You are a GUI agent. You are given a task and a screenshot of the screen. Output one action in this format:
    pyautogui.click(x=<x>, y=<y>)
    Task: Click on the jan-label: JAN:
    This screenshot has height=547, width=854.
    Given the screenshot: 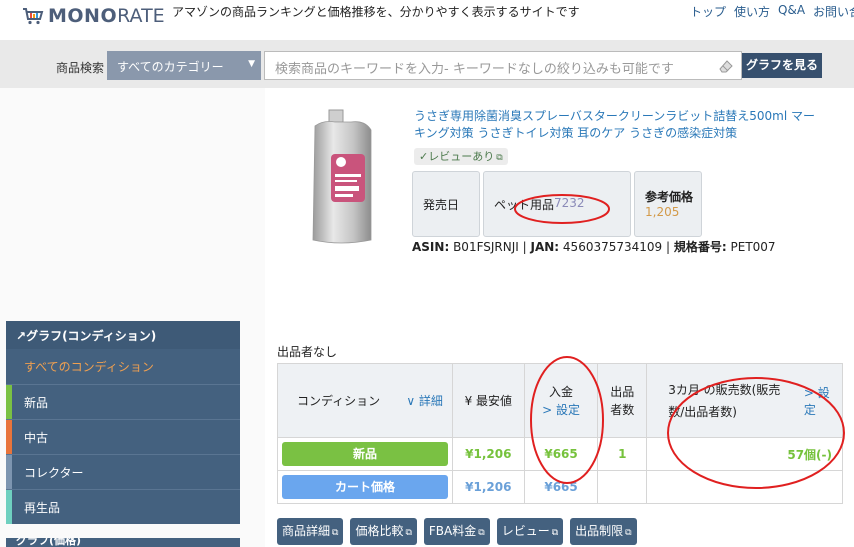 What is the action you would take?
    pyautogui.click(x=545, y=247)
    